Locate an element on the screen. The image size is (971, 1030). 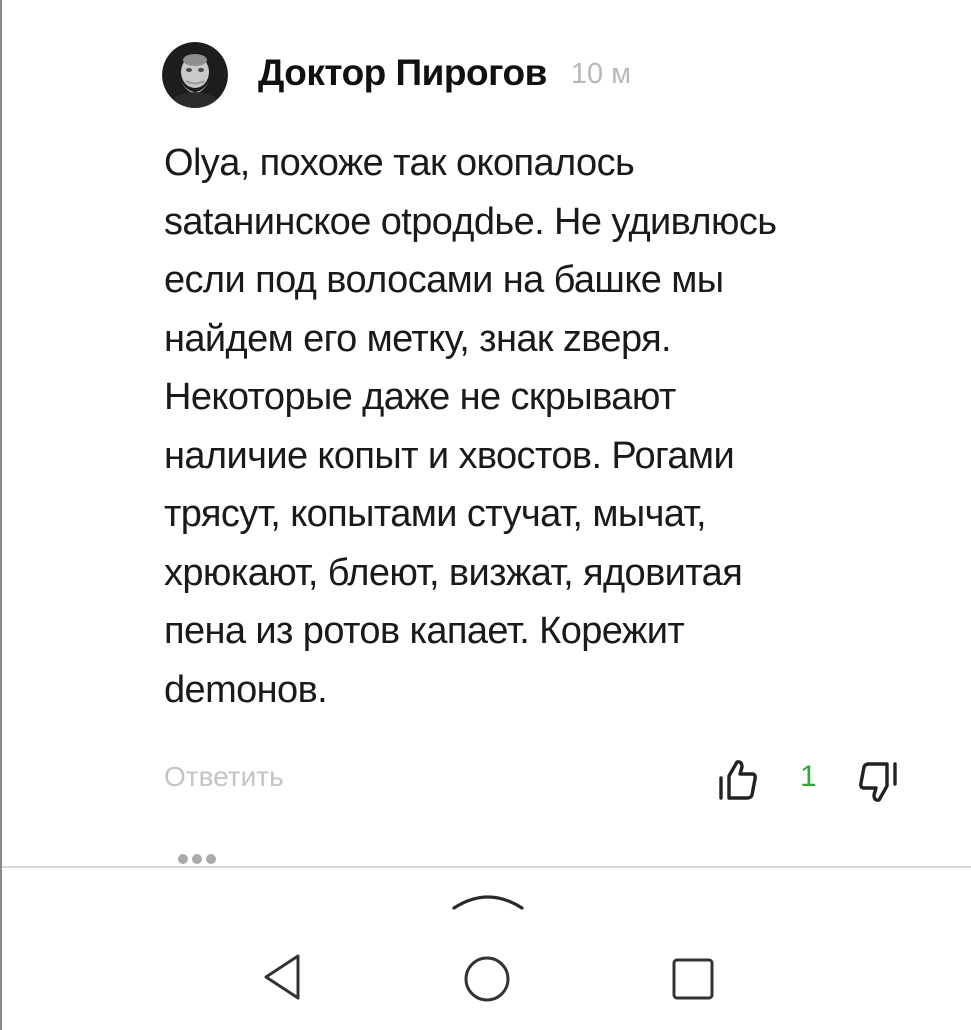
square-recents-icon is located at coordinates (693, 979).